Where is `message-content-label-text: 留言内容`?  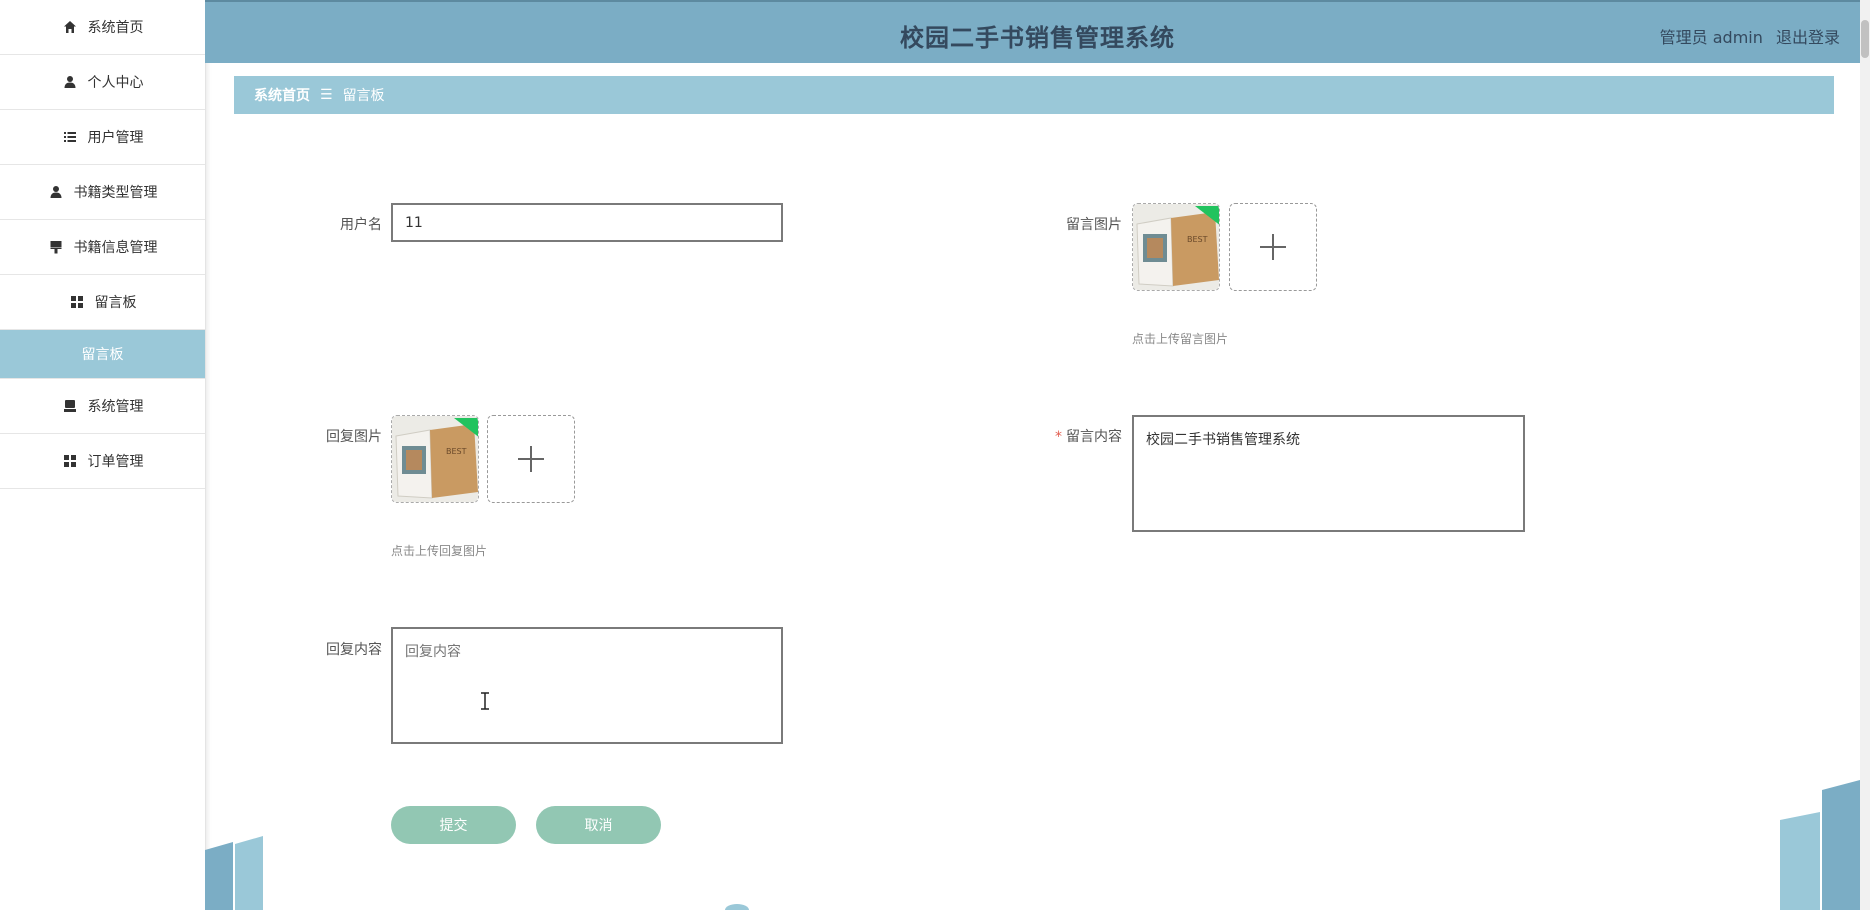
message-content-label-text: 留言内容 is located at coordinates (1094, 437).